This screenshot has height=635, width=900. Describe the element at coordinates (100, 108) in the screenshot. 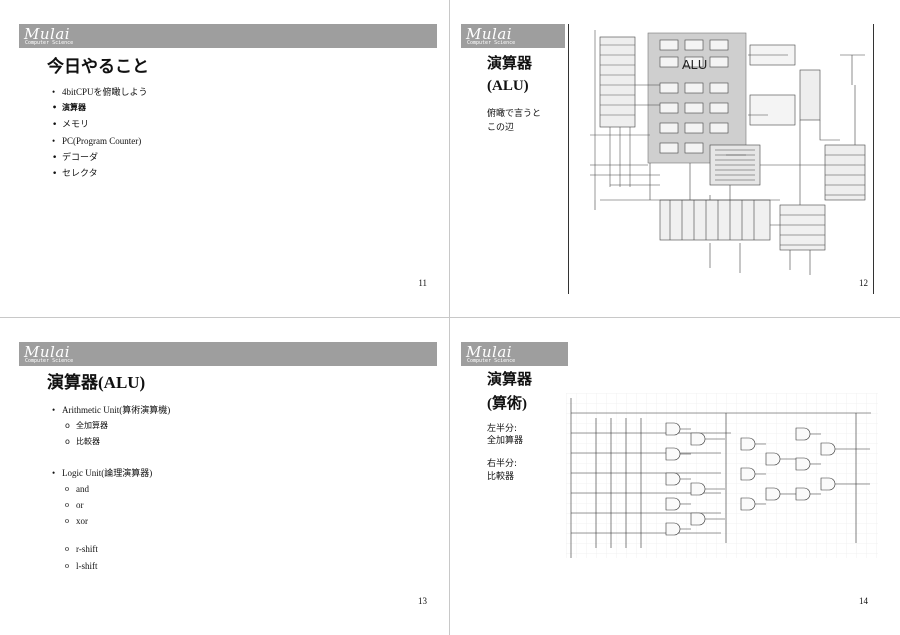

I see `bullet-item: 演算器` at that location.